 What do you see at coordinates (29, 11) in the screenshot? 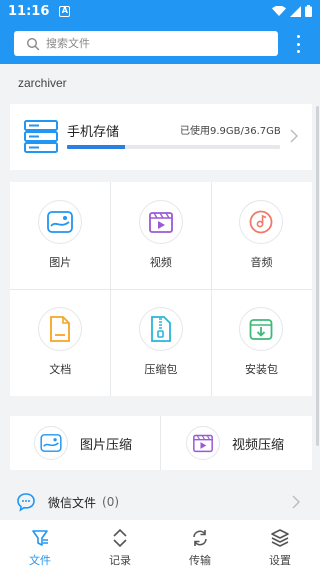
I see `status-time: 11:16` at bounding box center [29, 11].